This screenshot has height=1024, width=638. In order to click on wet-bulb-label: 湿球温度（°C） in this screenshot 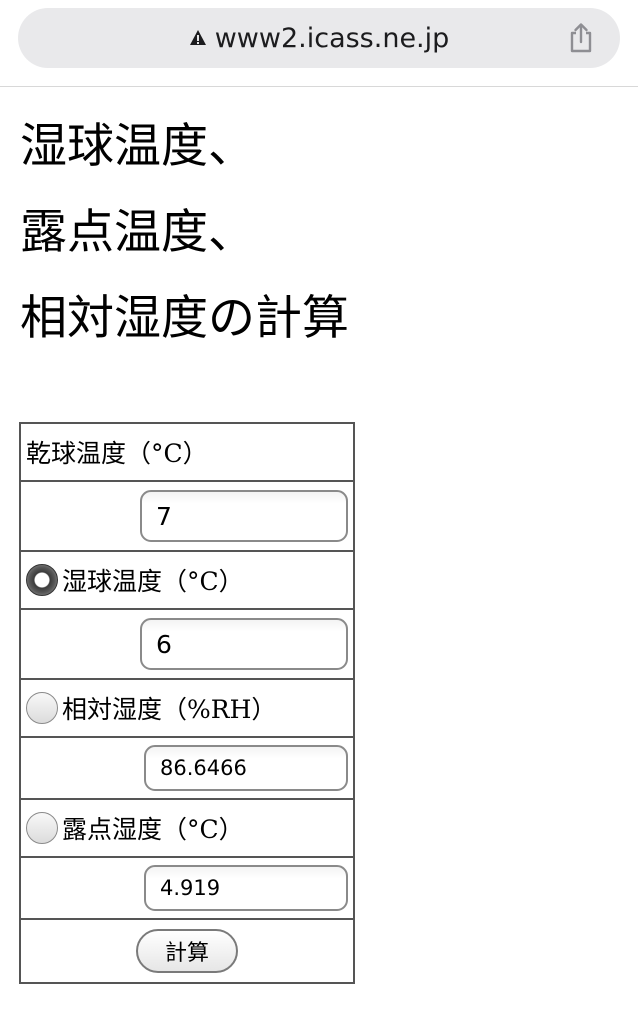, I will do `click(153, 581)`.